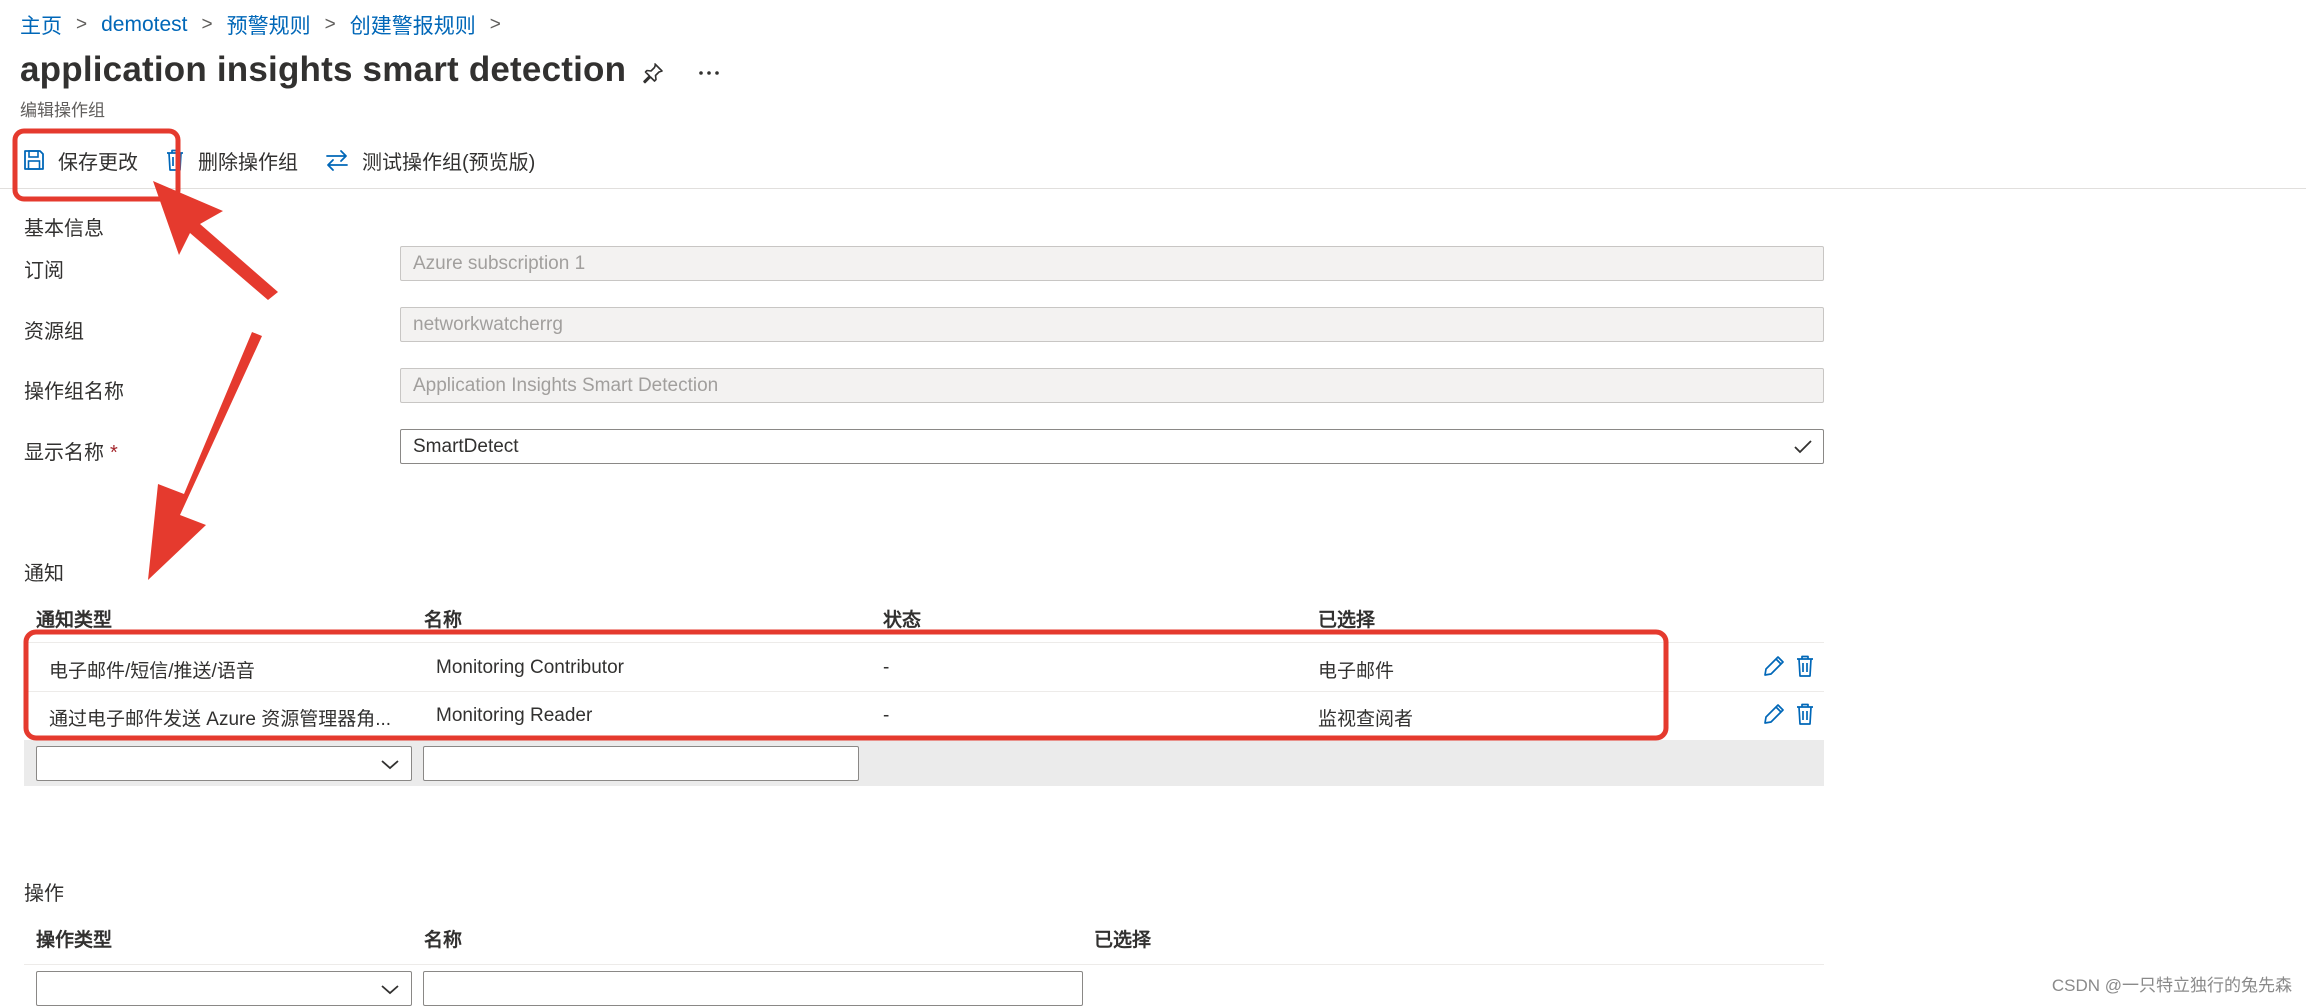  I want to click on arrow-to-notifications, so click(205, 456).